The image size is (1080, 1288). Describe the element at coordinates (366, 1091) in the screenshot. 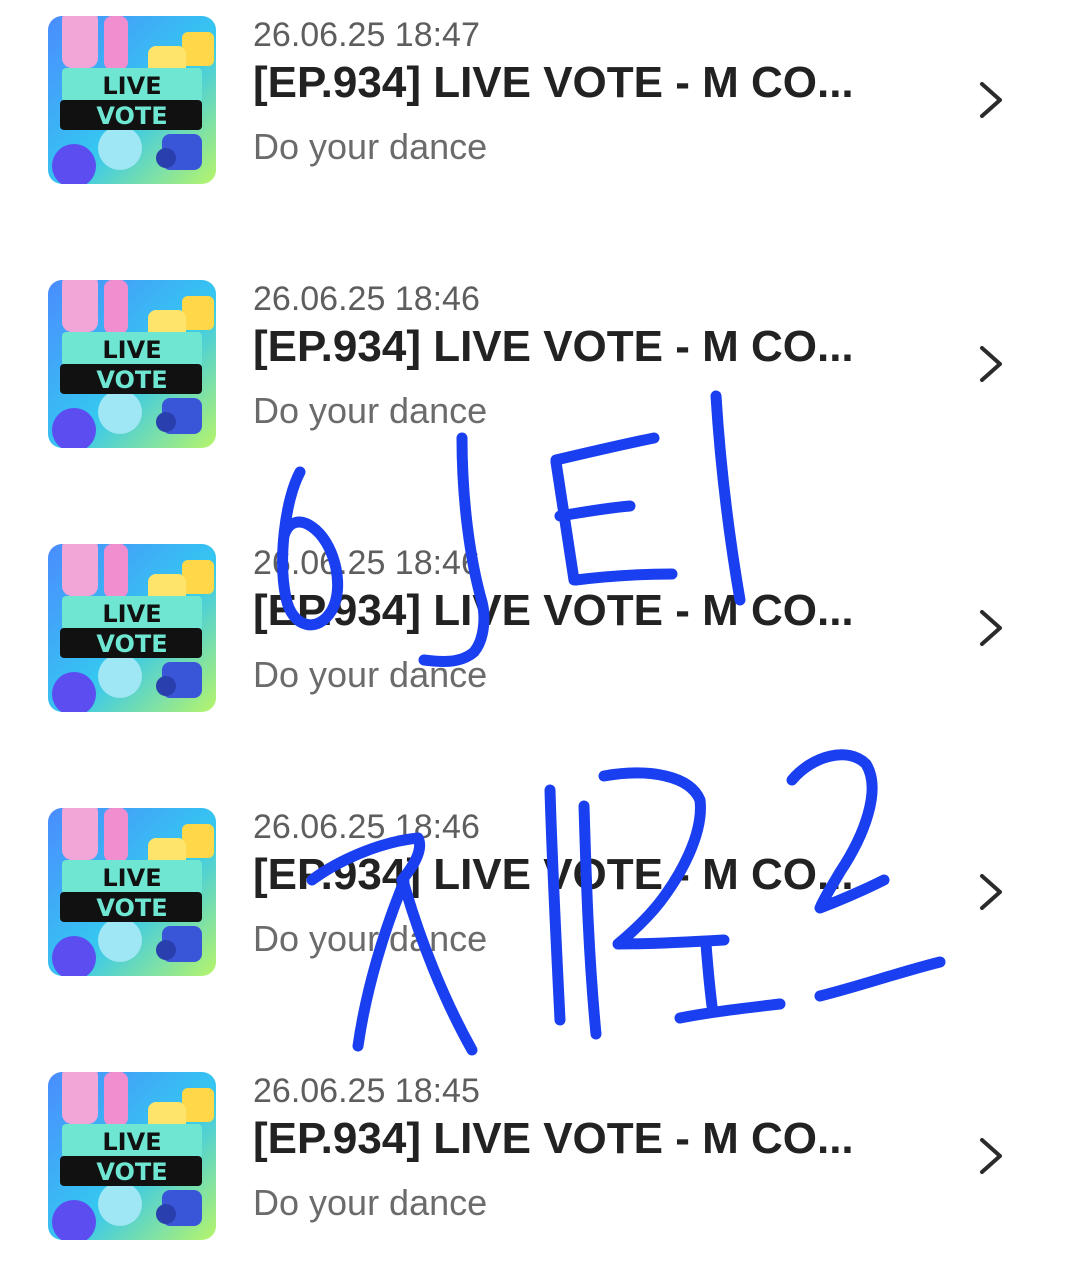

I see `item-date: 26.06.25 18:45` at that location.